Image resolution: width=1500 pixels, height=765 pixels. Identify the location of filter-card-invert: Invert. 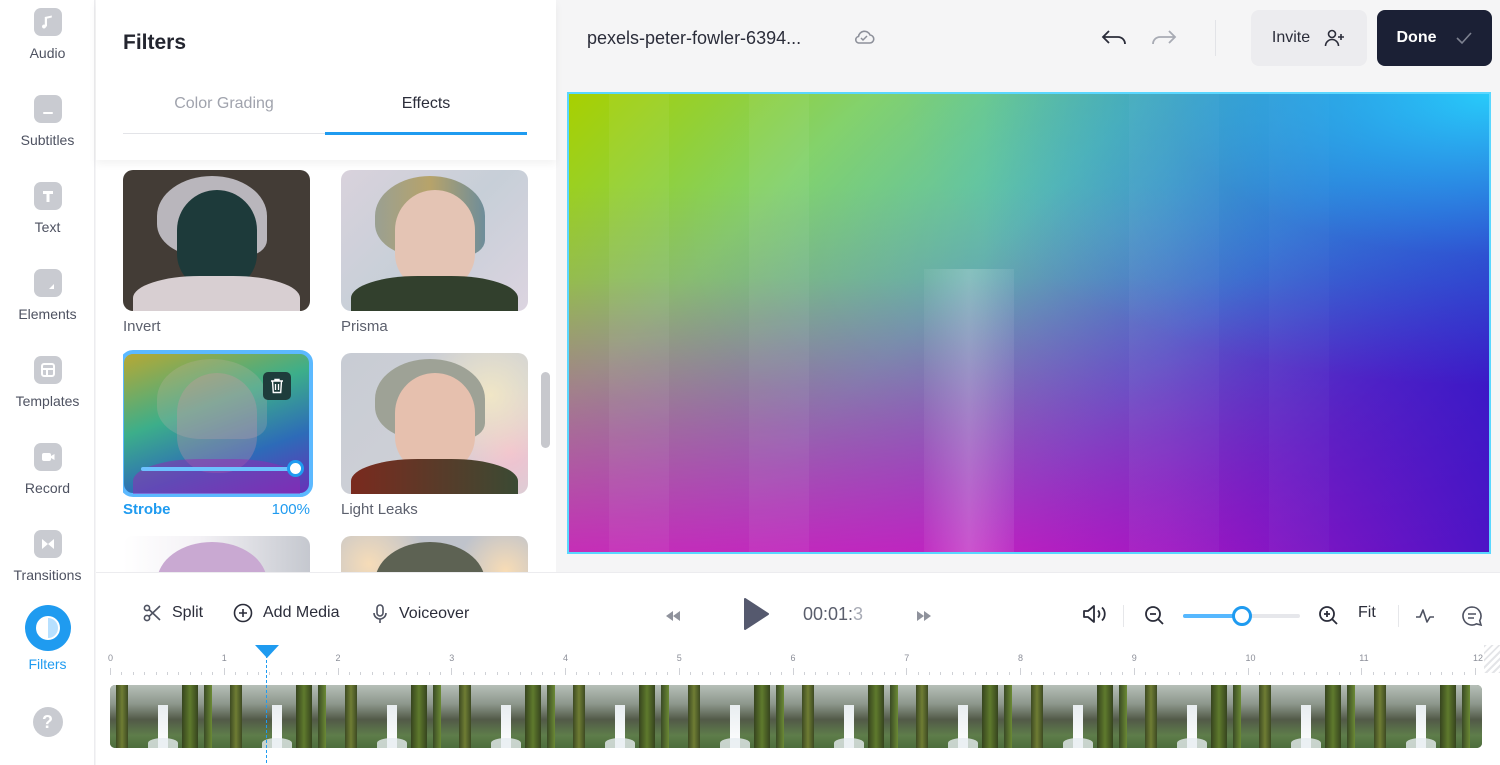
(216, 252).